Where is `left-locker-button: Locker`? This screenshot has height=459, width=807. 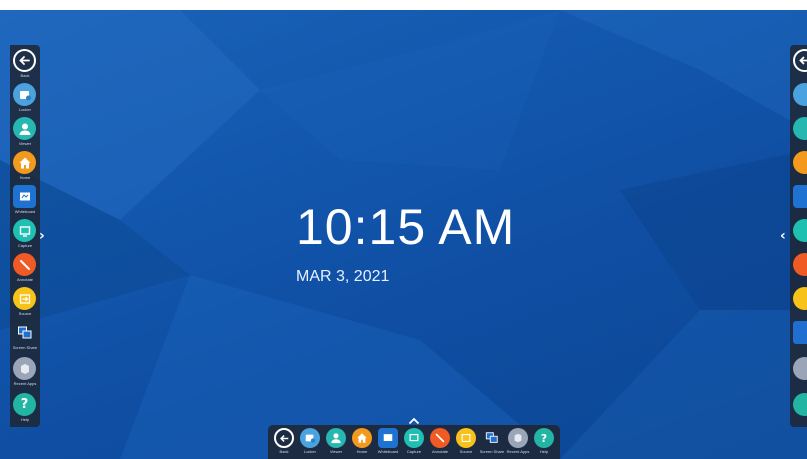 left-locker-button: Locker is located at coordinates (25, 100).